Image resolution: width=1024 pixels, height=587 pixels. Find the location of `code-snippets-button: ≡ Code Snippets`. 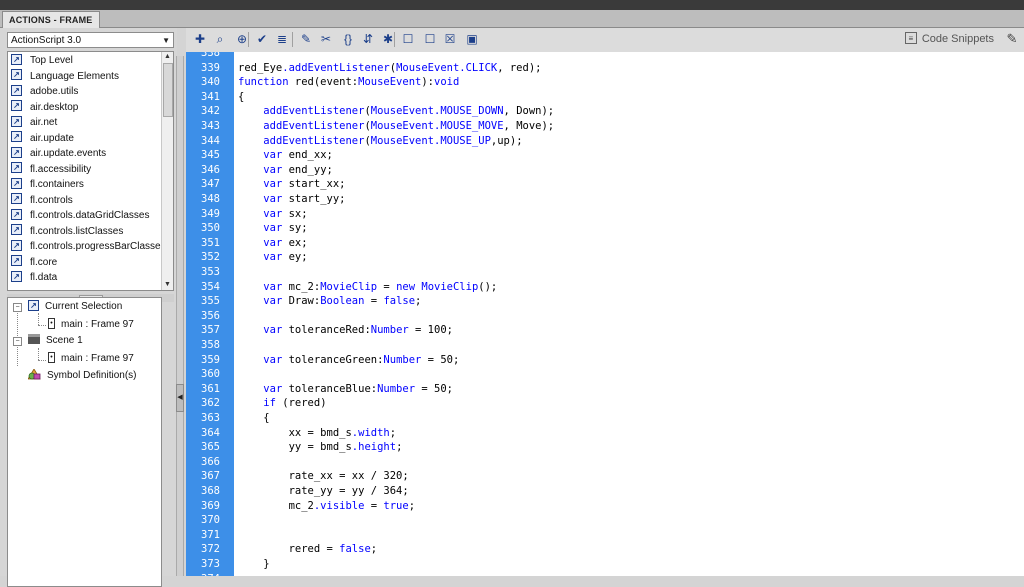

code-snippets-button: ≡ Code Snippets is located at coordinates (949, 39).